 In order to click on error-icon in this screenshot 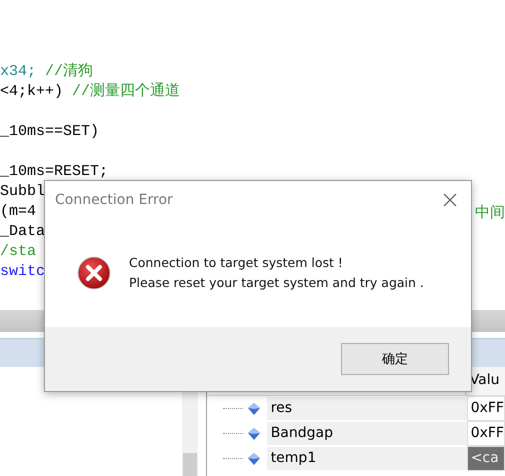, I will do `click(94, 273)`.